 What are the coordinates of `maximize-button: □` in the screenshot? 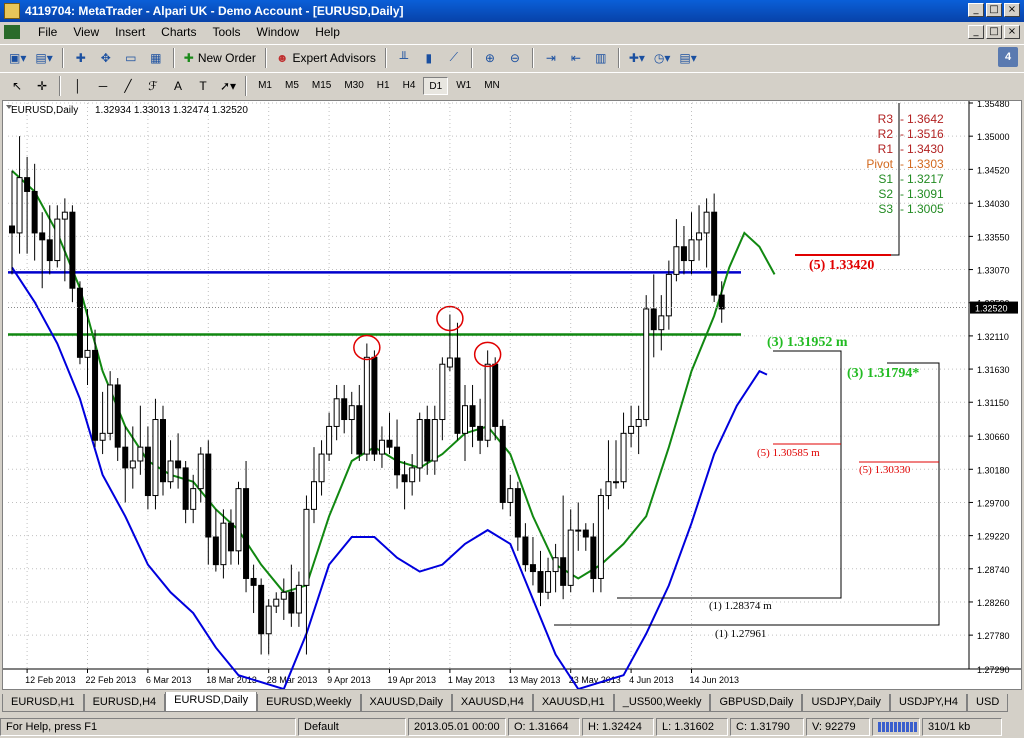 It's located at (994, 10).